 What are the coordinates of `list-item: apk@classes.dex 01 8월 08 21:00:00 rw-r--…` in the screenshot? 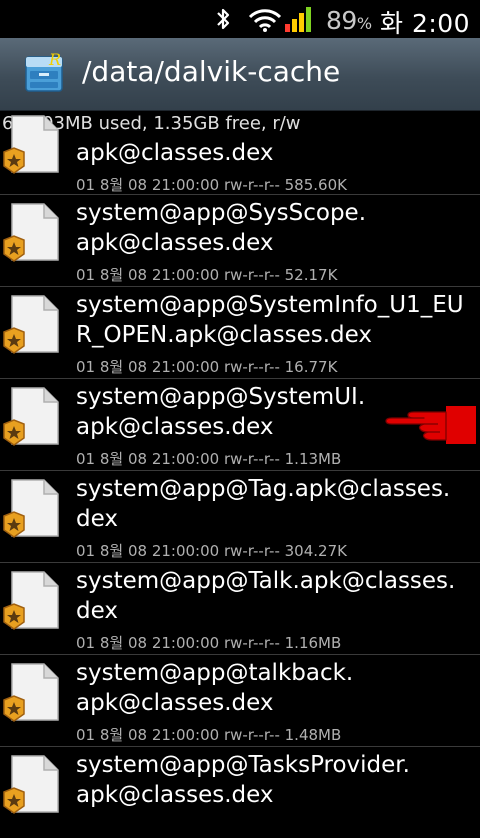 It's located at (240, 155).